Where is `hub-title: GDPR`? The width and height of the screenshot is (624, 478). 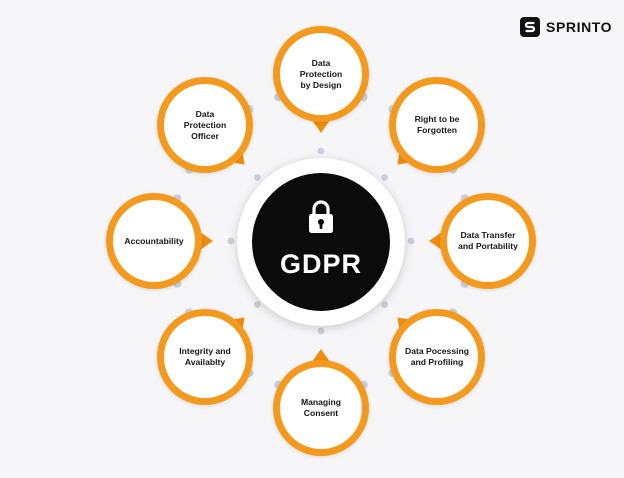
hub-title: GDPR is located at coordinates (320, 264).